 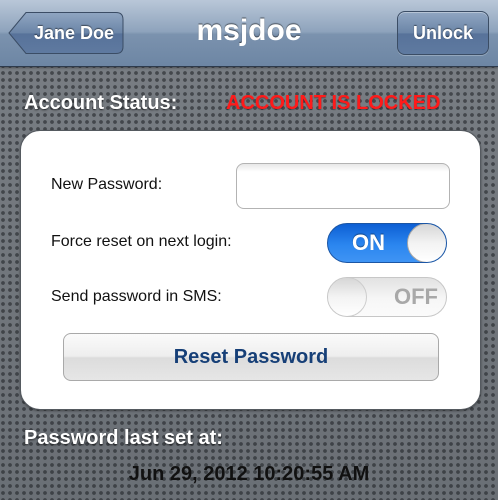 What do you see at coordinates (249, 474) in the screenshot?
I see `password-last-set-value: Jun 29, 2012 10:20:55 AM` at bounding box center [249, 474].